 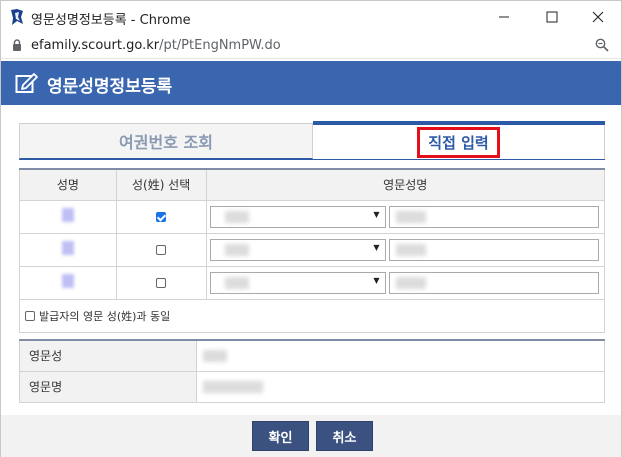 What do you see at coordinates (504, 17) in the screenshot?
I see `minimize-button` at bounding box center [504, 17].